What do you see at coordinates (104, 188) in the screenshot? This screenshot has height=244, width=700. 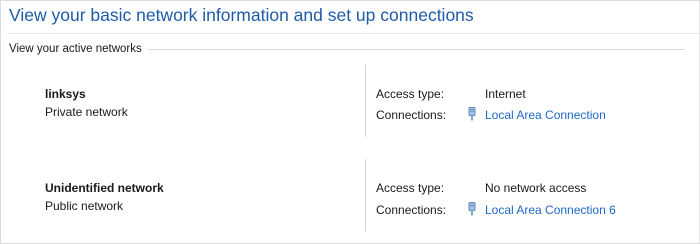 I see `network-name: Unidentified network` at bounding box center [104, 188].